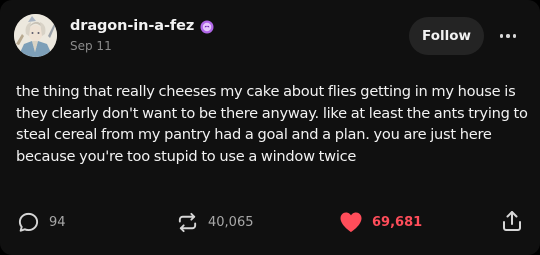 Image resolution: width=540 pixels, height=255 pixels. What do you see at coordinates (397, 222) in the screenshot?
I see `like-count: 69,681` at bounding box center [397, 222].